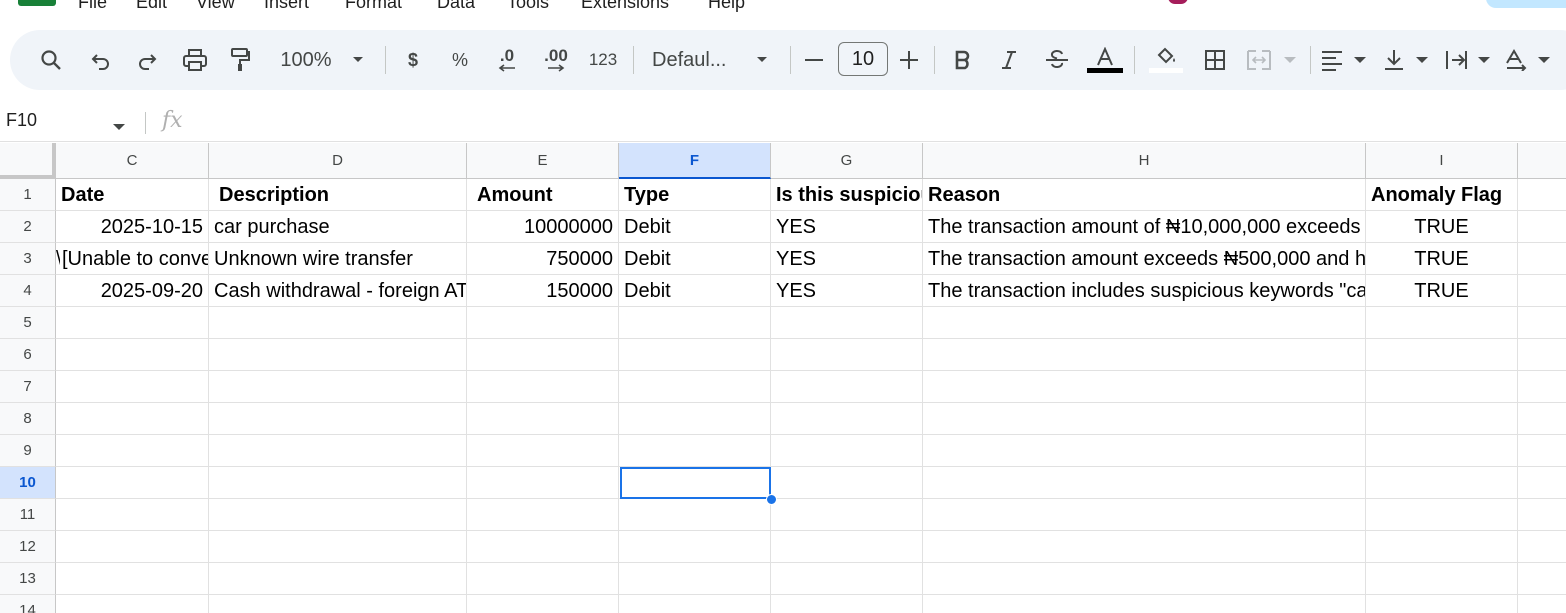  What do you see at coordinates (1407, 60) in the screenshot?
I see `vertical-align-icon` at bounding box center [1407, 60].